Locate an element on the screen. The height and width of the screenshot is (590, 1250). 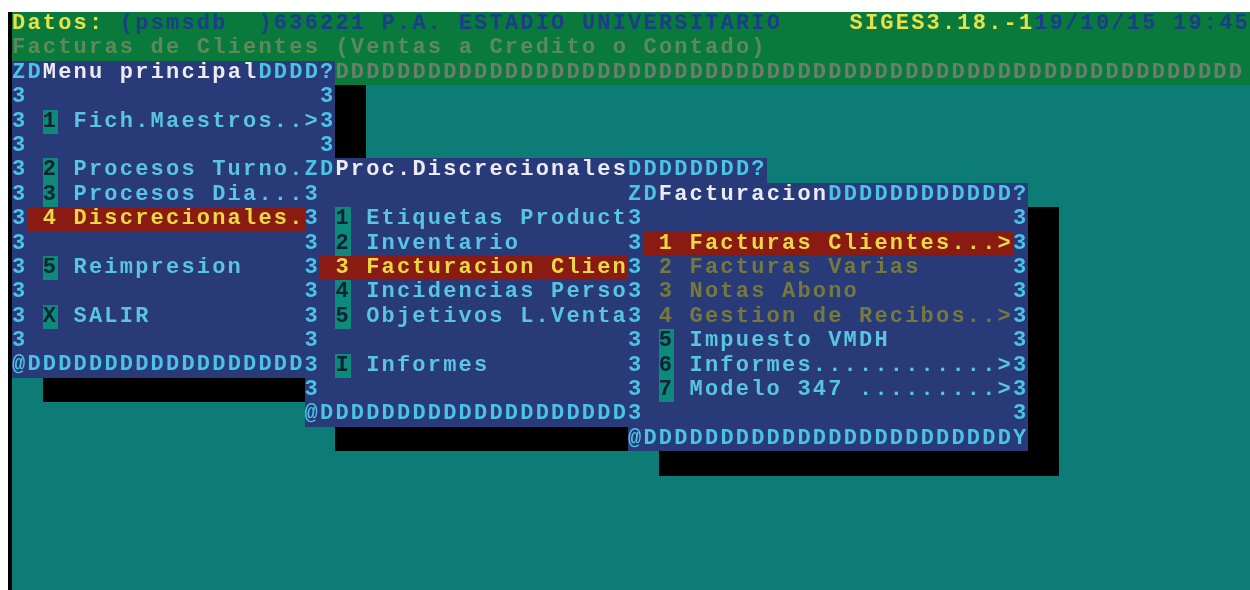
hotkey: X is located at coordinates (50, 317).